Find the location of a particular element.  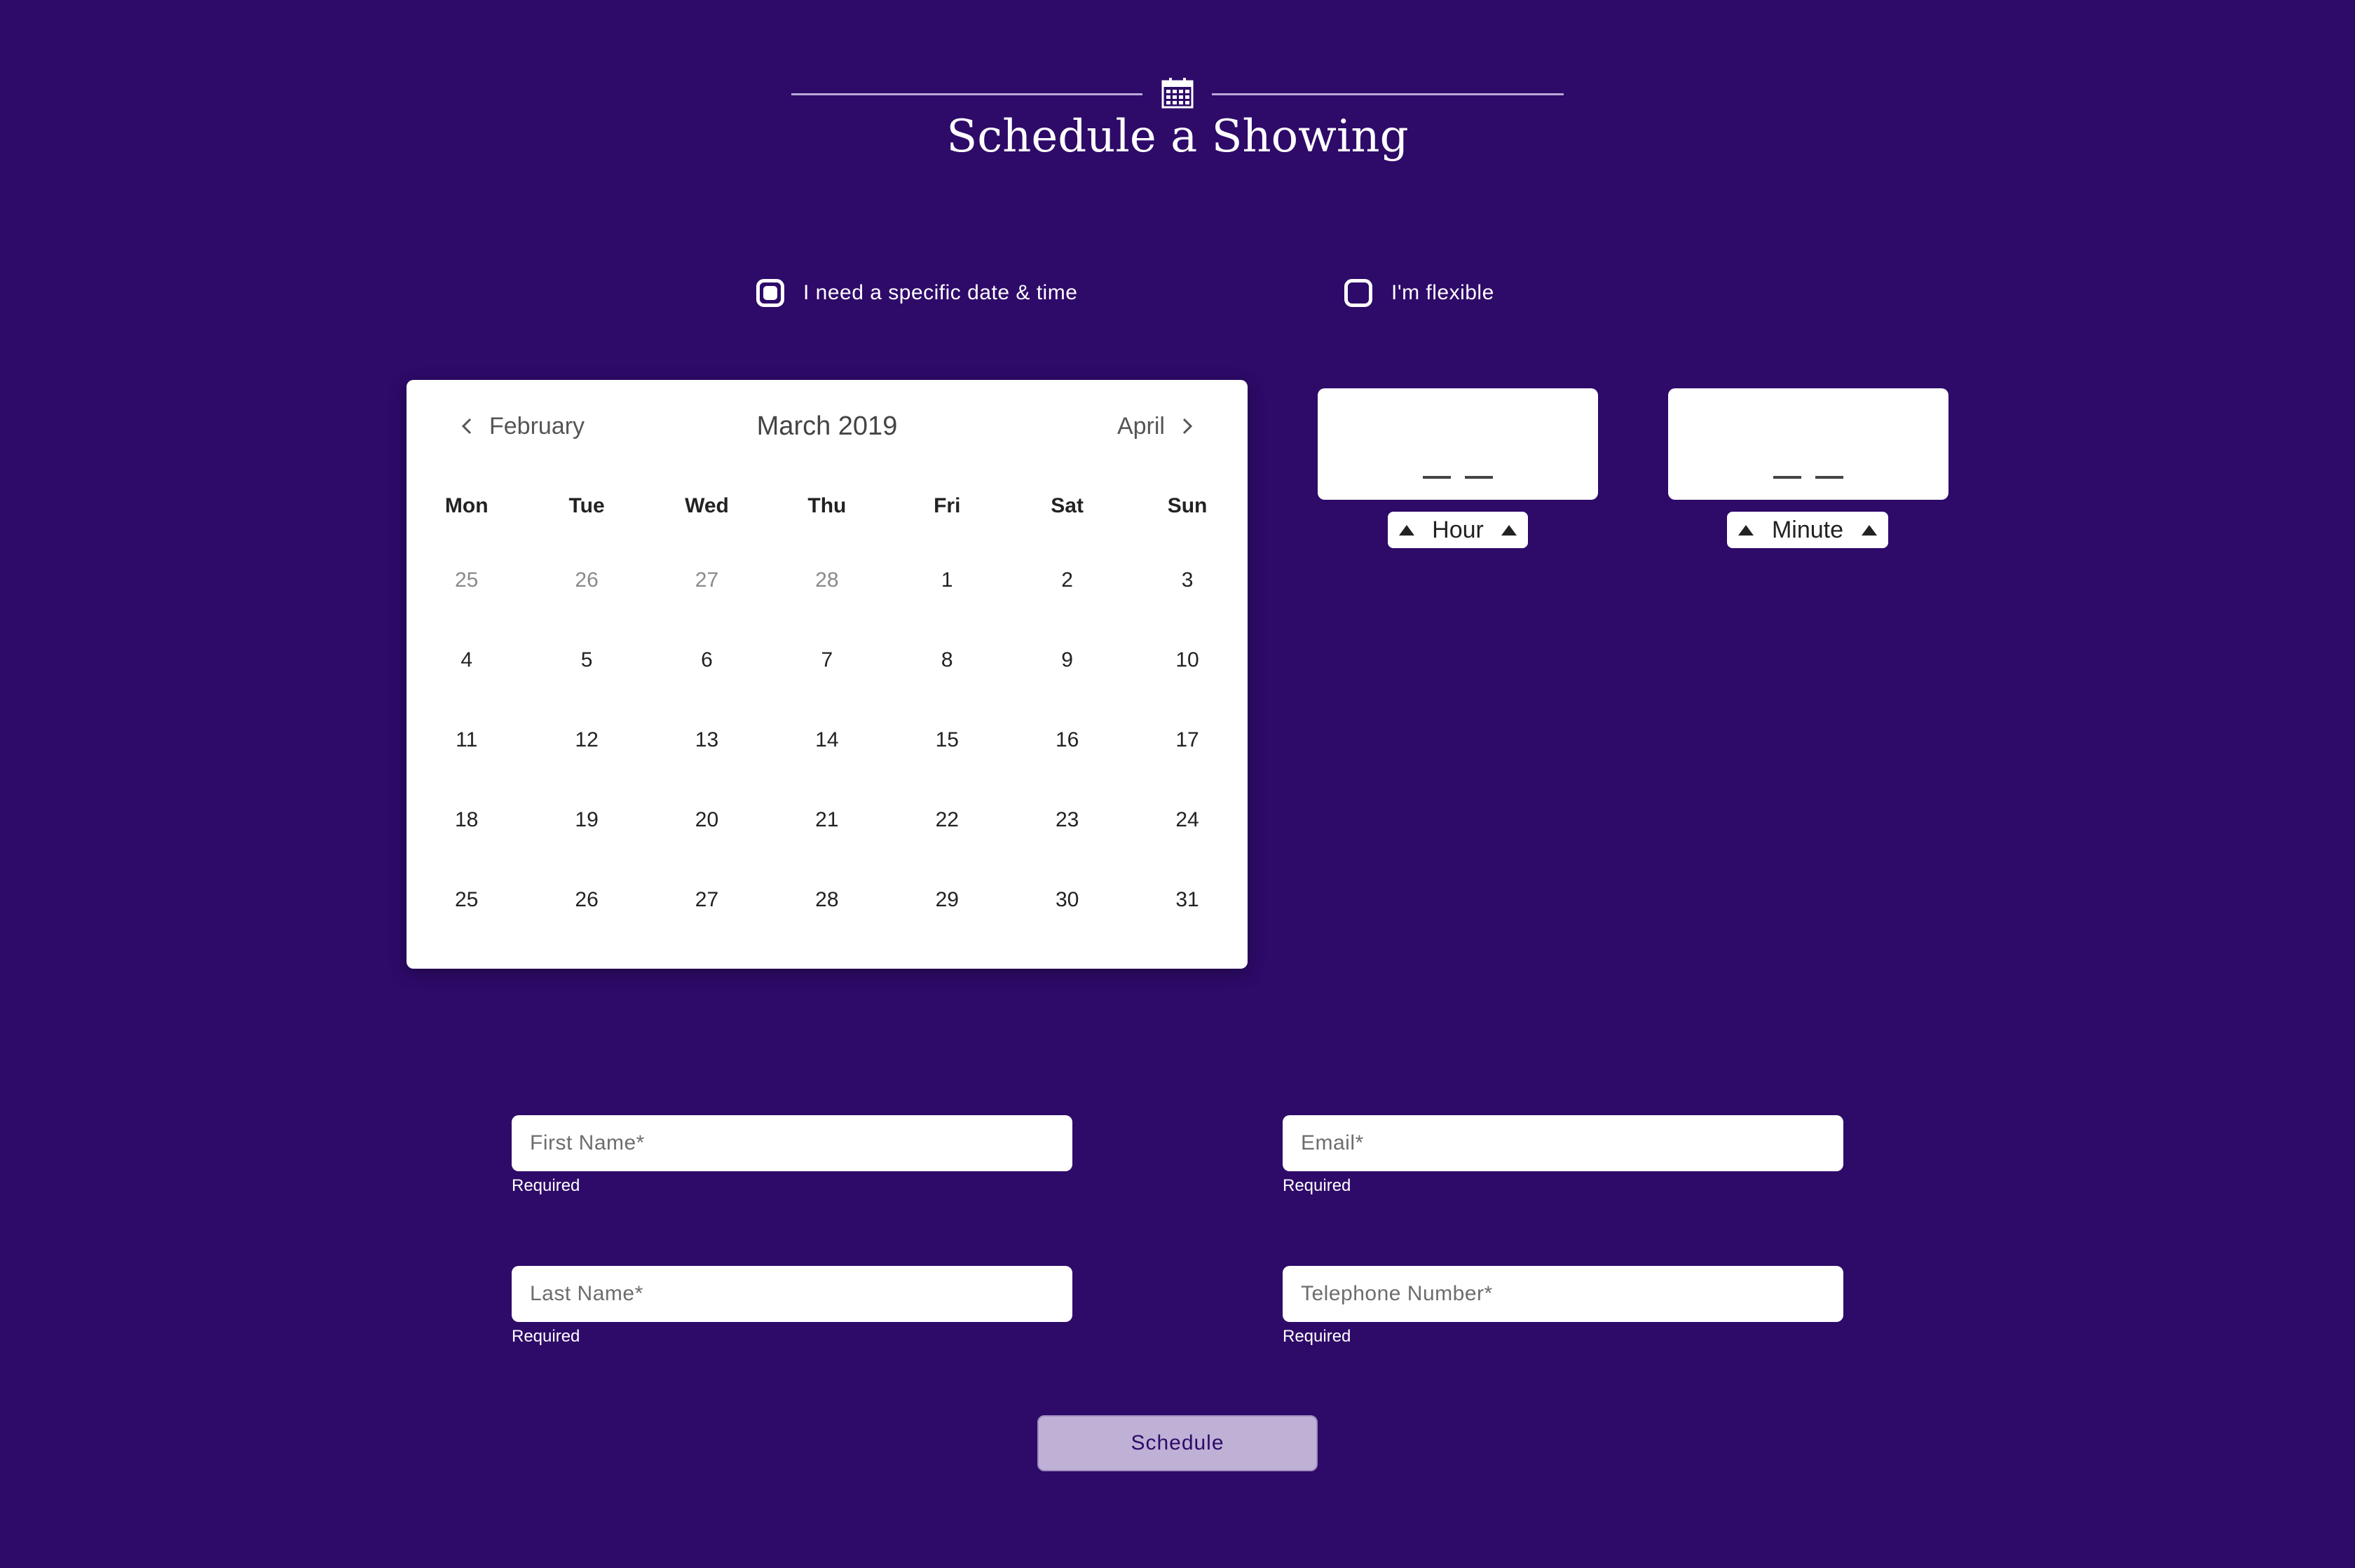

calendar-day: 24 is located at coordinates (1187, 820).